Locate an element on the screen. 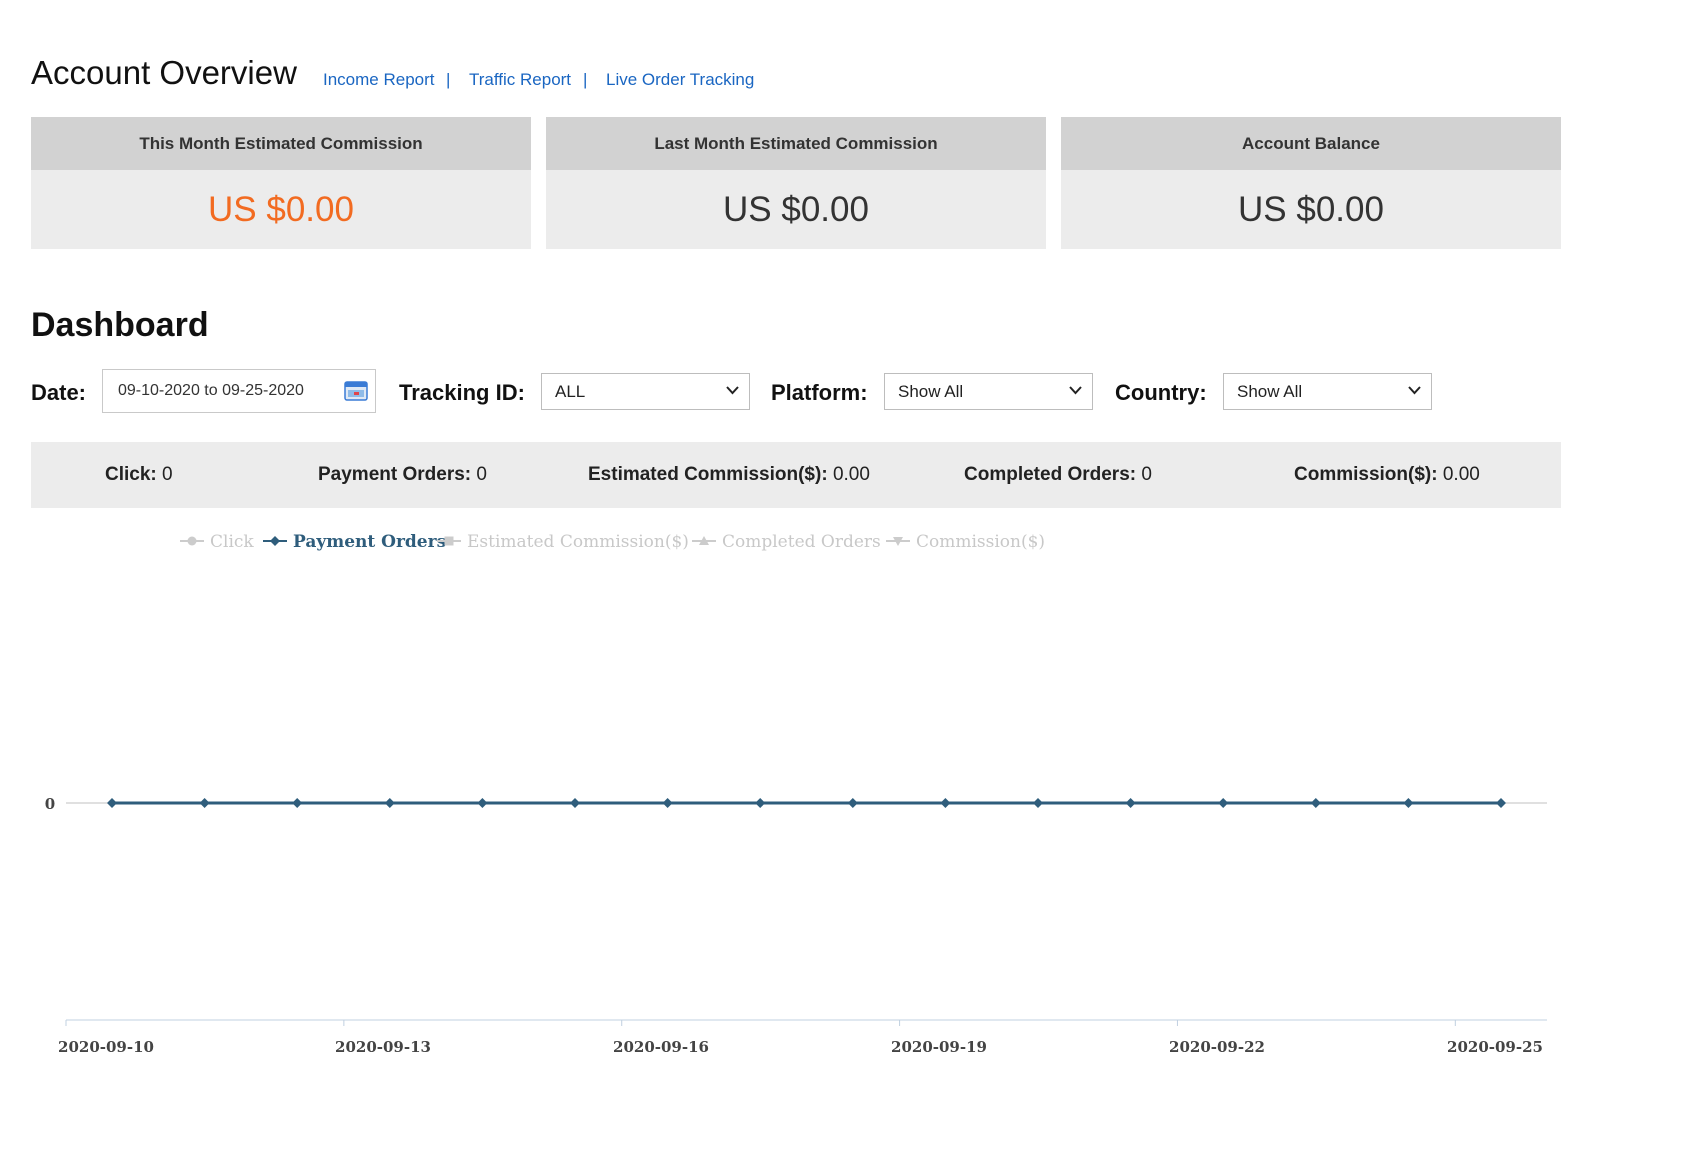 The width and height of the screenshot is (1690, 1154). summary-label: Payment Orders: is located at coordinates (395, 474).